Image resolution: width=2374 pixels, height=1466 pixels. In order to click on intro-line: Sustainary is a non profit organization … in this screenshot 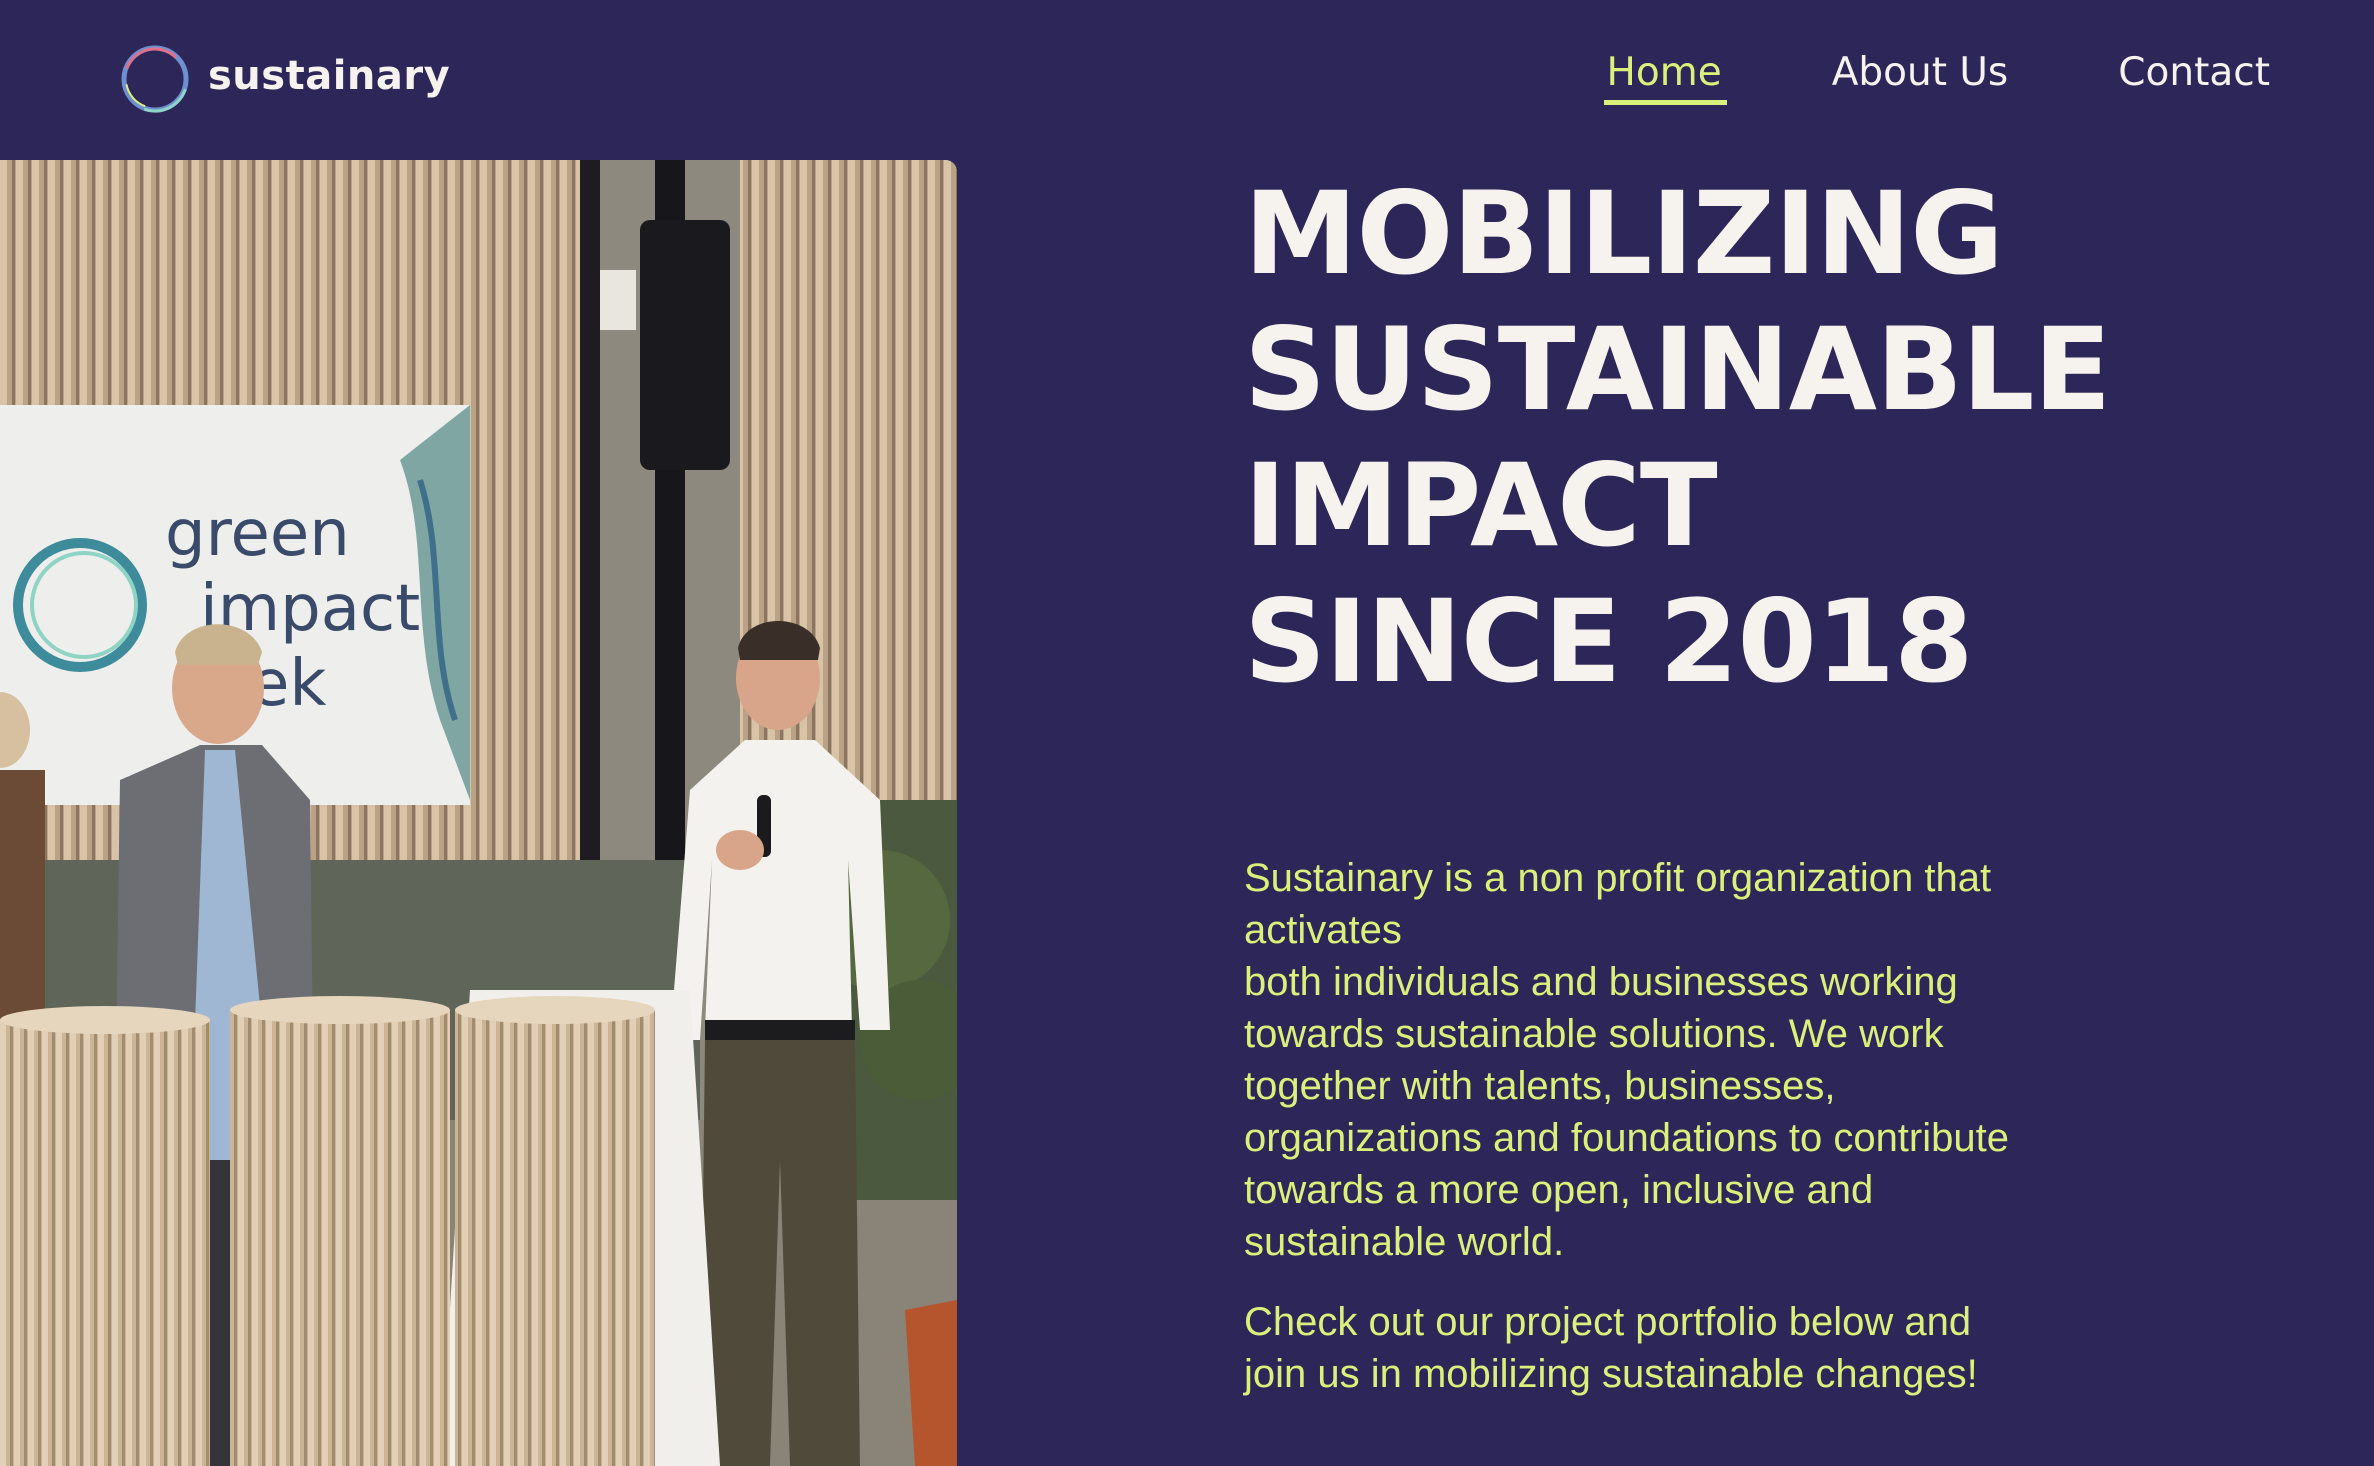, I will do `click(1618, 878)`.